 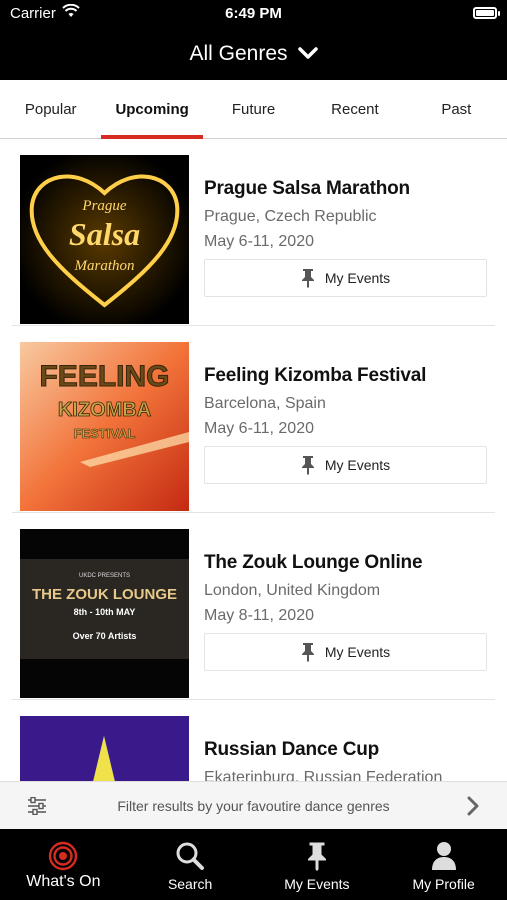 I want to click on poster-line: KIZOMBA, so click(x=104, y=410).